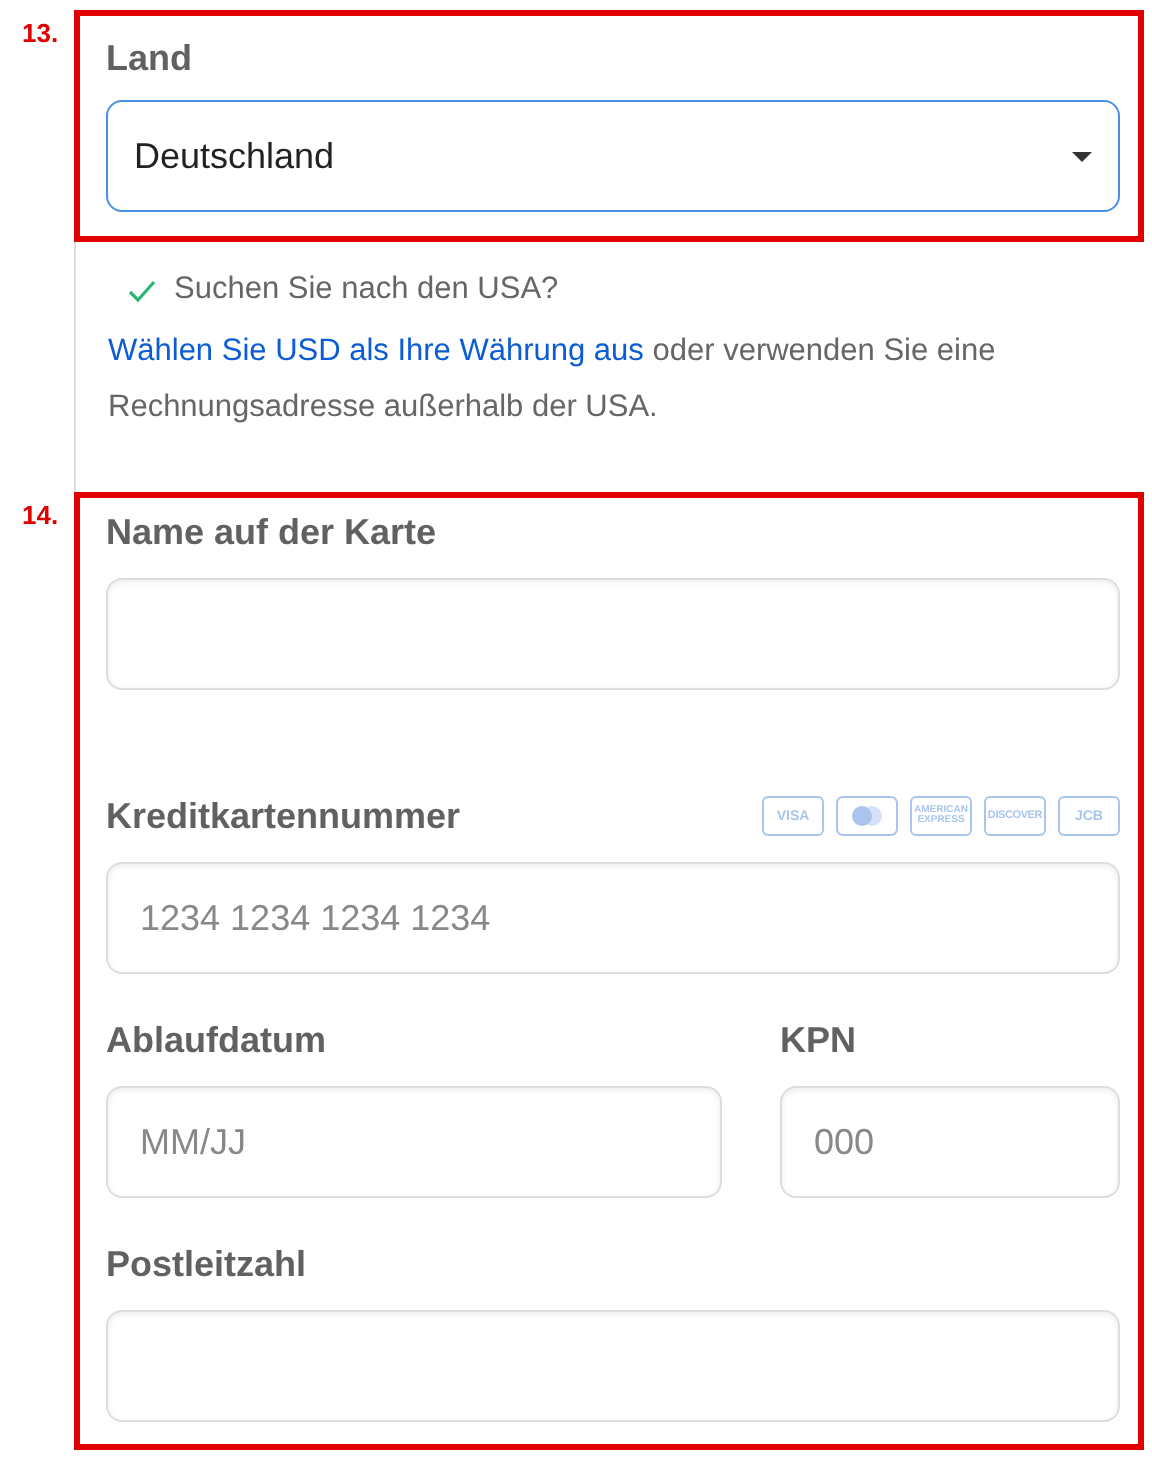 Image resolution: width=1152 pixels, height=1460 pixels. I want to click on currency-link: Wählen Sie USD als Ihre Währung aus, so click(376, 351).